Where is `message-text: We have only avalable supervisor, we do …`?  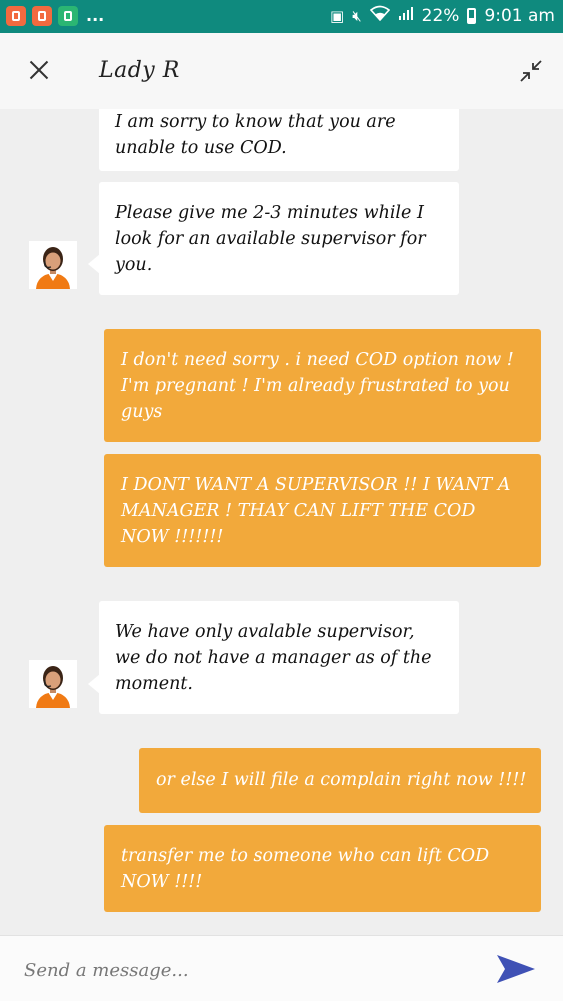
message-text: We have only avalable supervisor, we do … is located at coordinates (273, 658).